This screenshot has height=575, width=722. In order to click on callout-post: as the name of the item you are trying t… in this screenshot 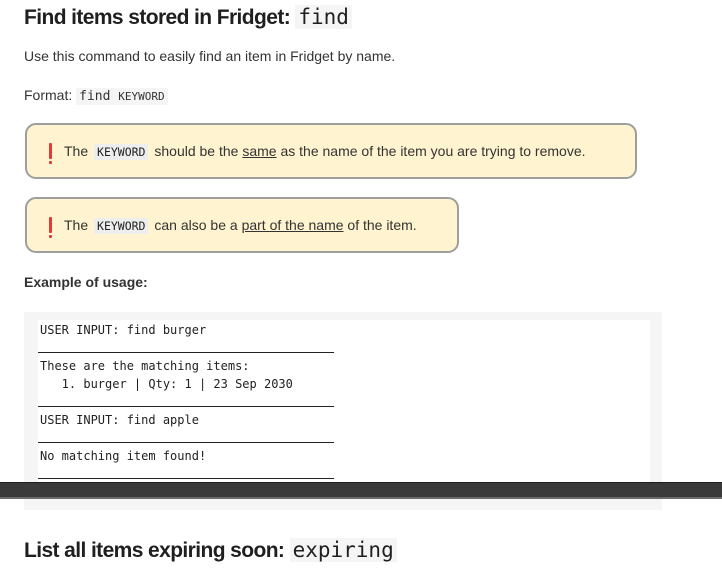, I will do `click(433, 151)`.